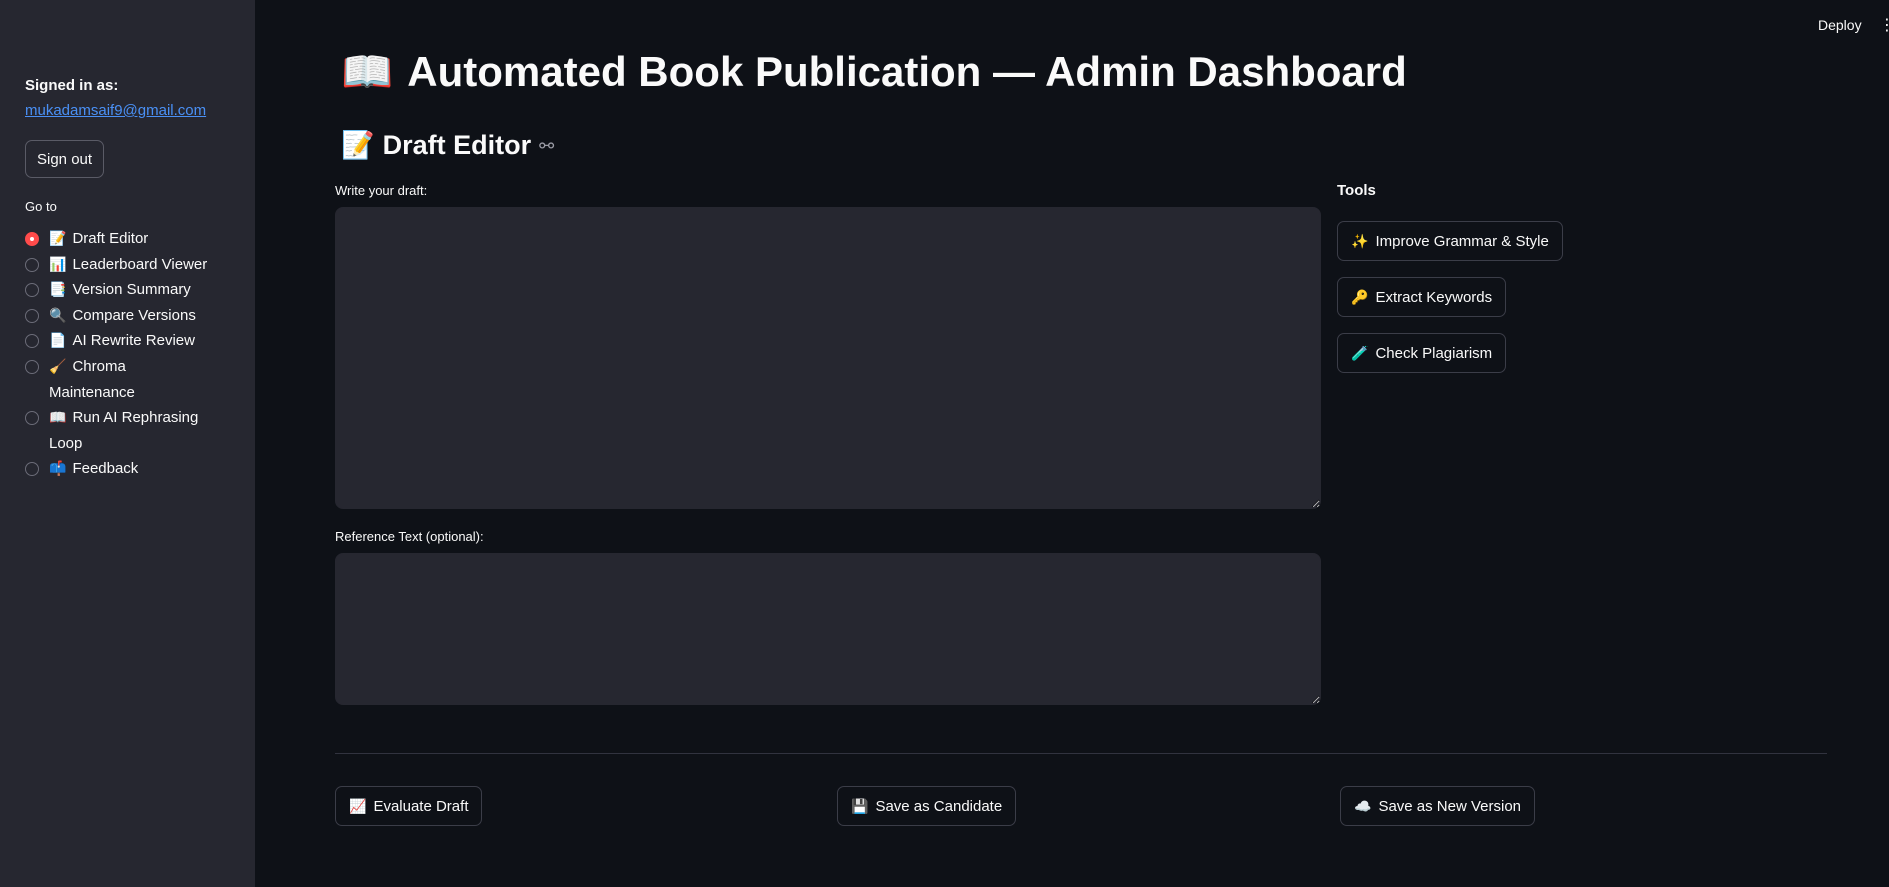  What do you see at coordinates (1360, 240) in the screenshot?
I see `sparkles-icon: ✨` at bounding box center [1360, 240].